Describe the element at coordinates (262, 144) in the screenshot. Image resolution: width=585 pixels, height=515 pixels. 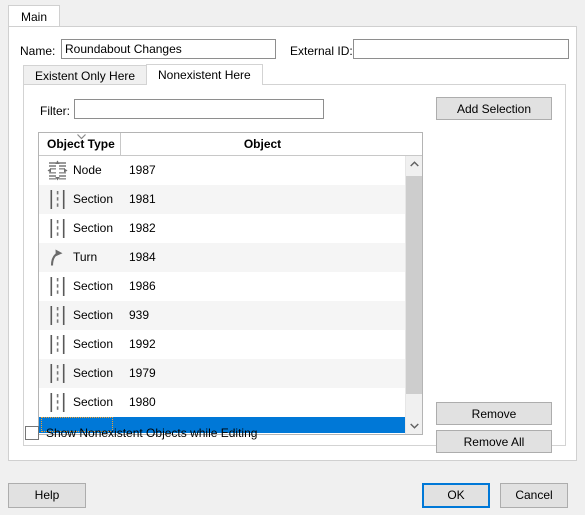
I see `column-header-object: Object` at that location.